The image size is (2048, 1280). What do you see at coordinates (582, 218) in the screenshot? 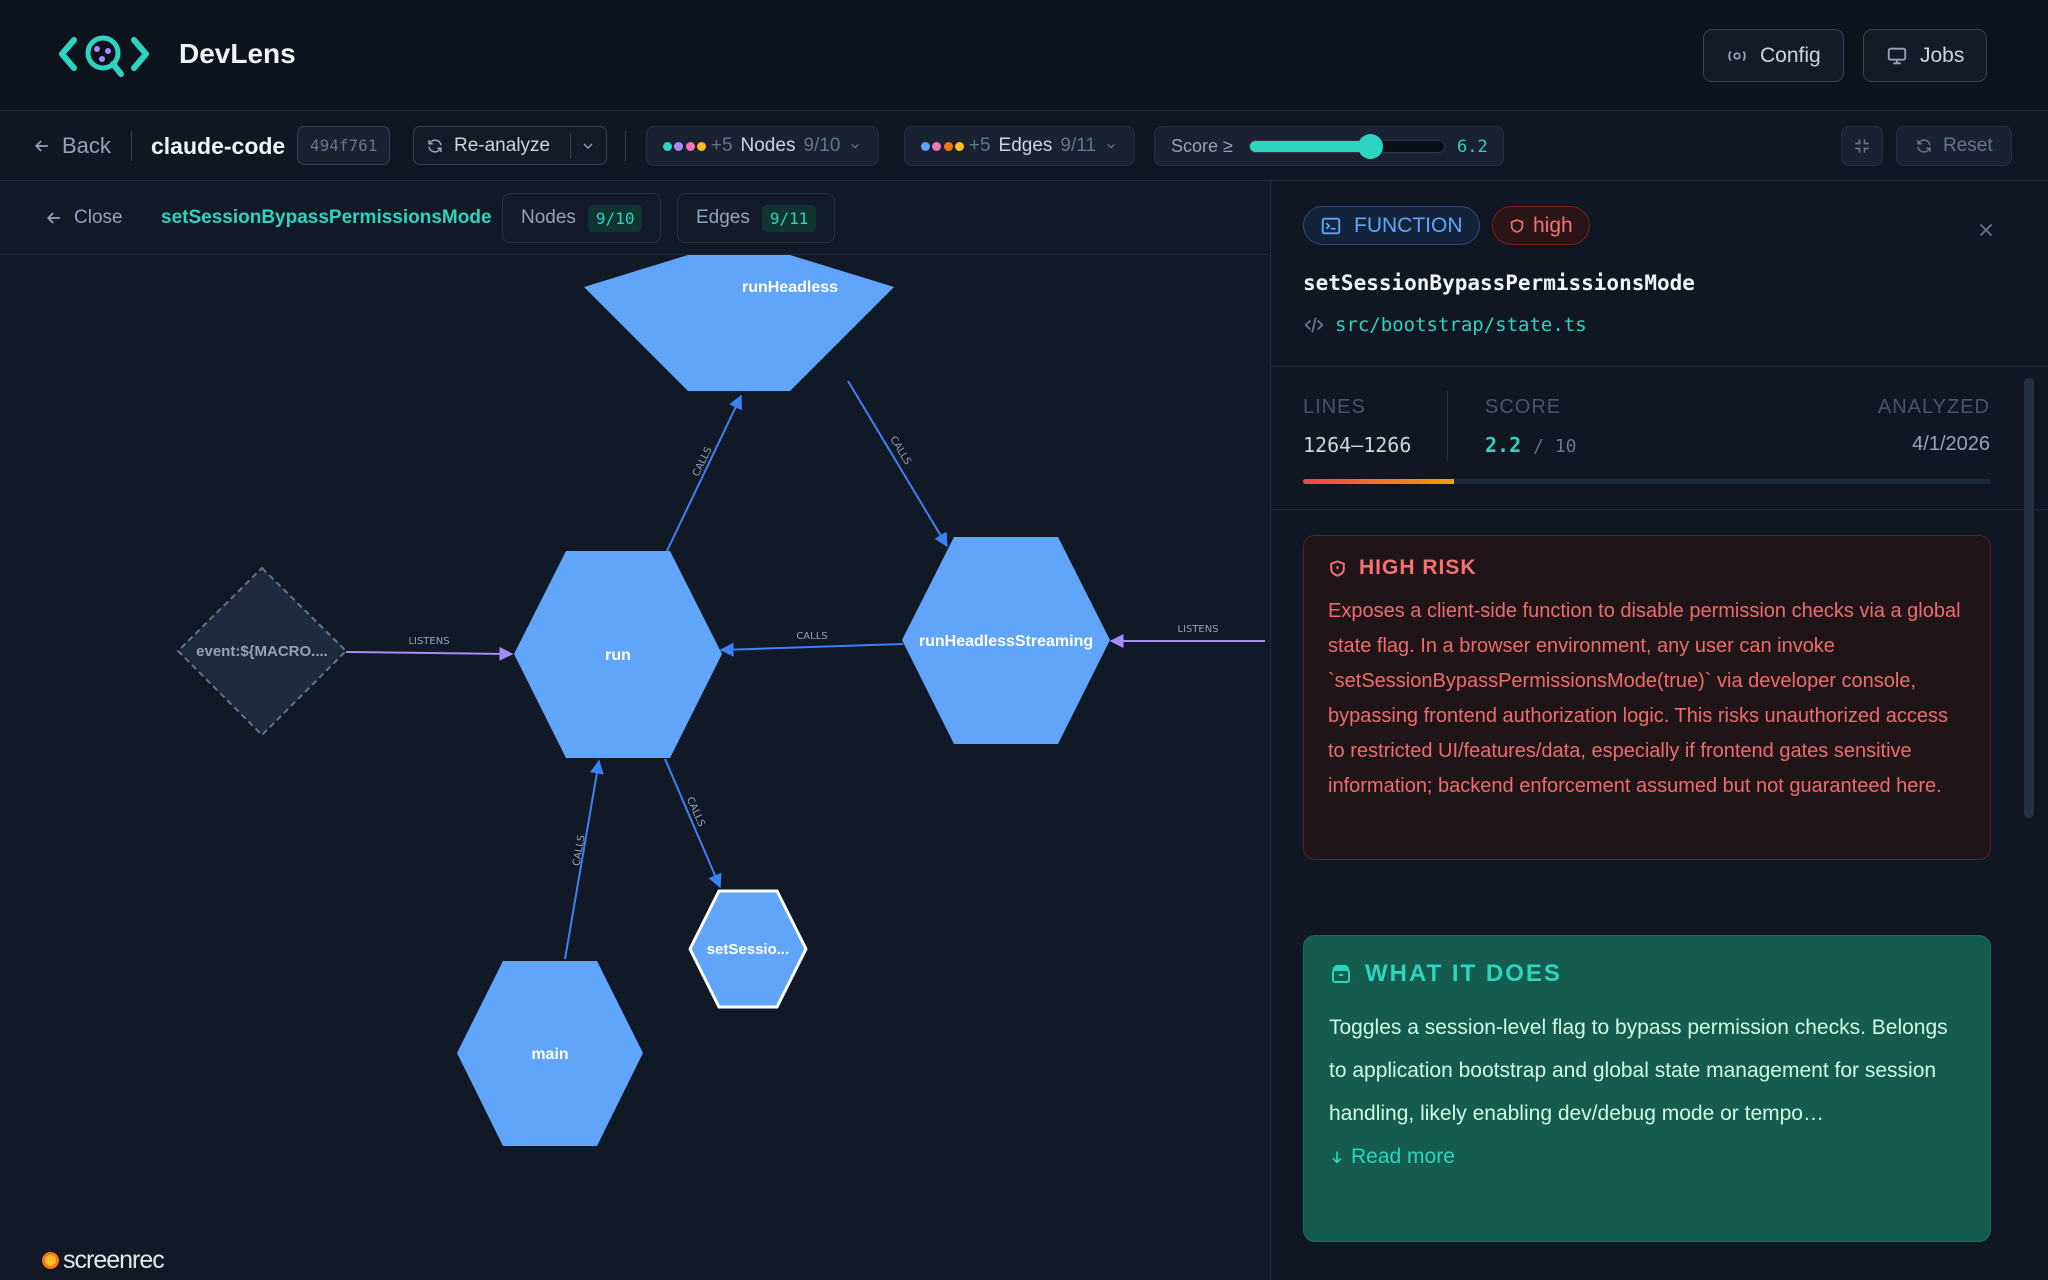
I see `graph-nodes-pill: Nodes 9/10` at bounding box center [582, 218].